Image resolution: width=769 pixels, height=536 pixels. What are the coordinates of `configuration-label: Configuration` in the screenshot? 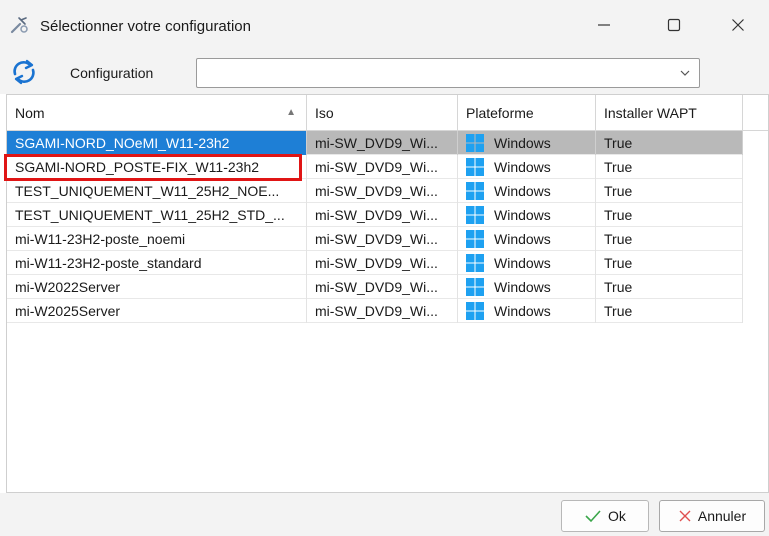 It's located at (112, 73).